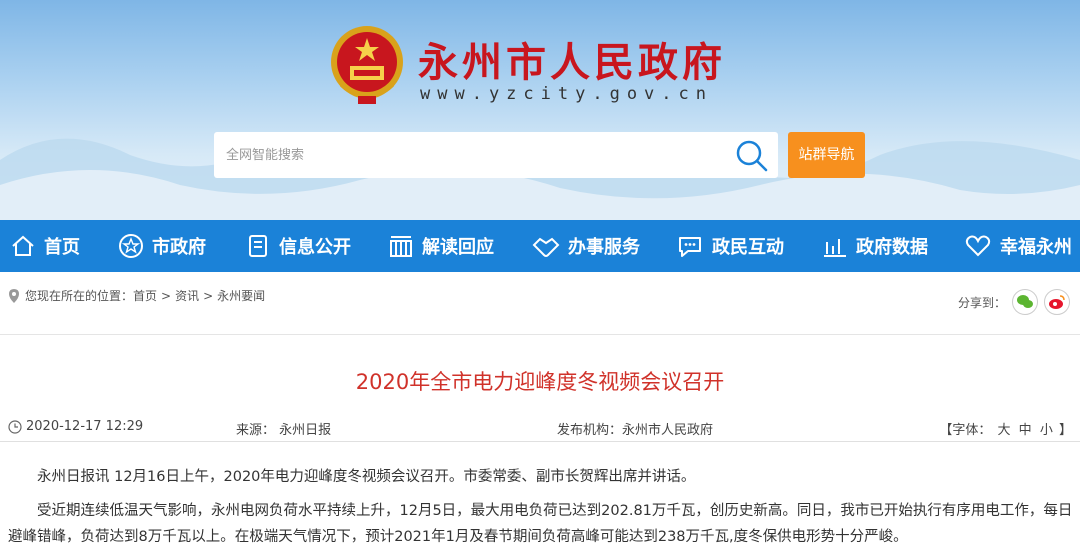  I want to click on search-box, so click(496, 155).